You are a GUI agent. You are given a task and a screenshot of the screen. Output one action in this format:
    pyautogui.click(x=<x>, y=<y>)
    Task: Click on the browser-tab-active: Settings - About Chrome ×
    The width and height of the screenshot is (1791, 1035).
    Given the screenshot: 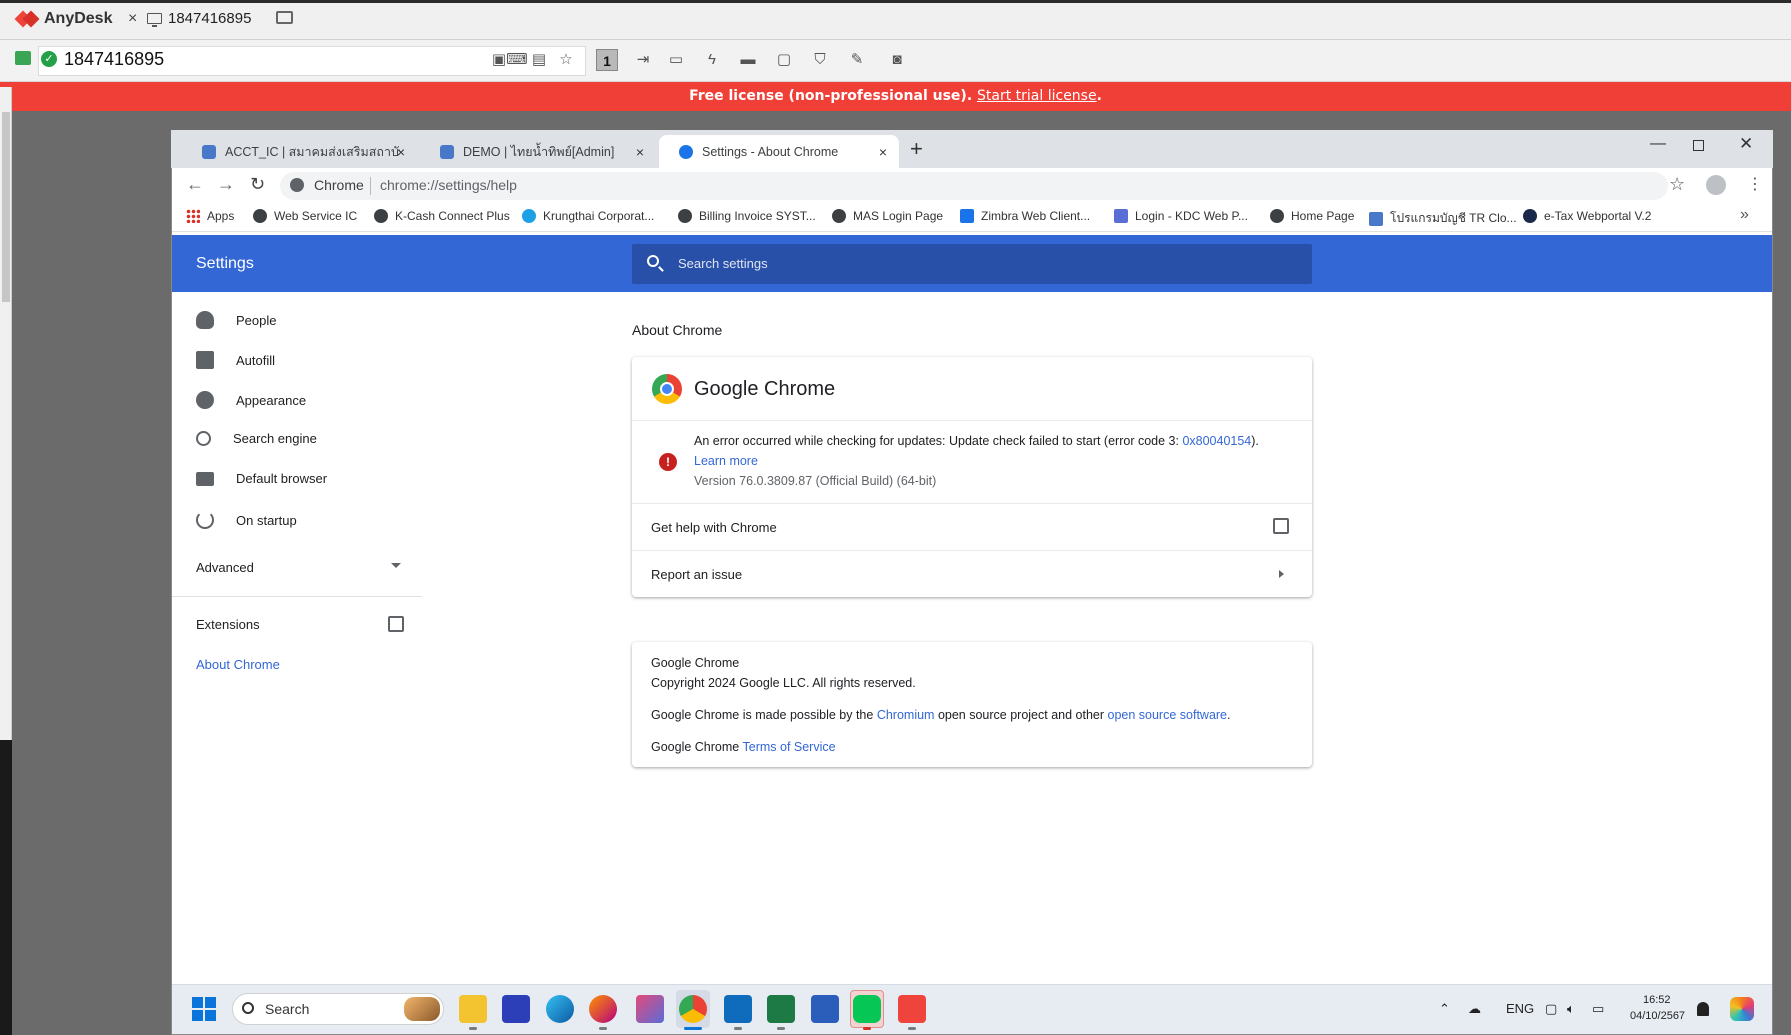 What is the action you would take?
    pyautogui.click(x=779, y=151)
    